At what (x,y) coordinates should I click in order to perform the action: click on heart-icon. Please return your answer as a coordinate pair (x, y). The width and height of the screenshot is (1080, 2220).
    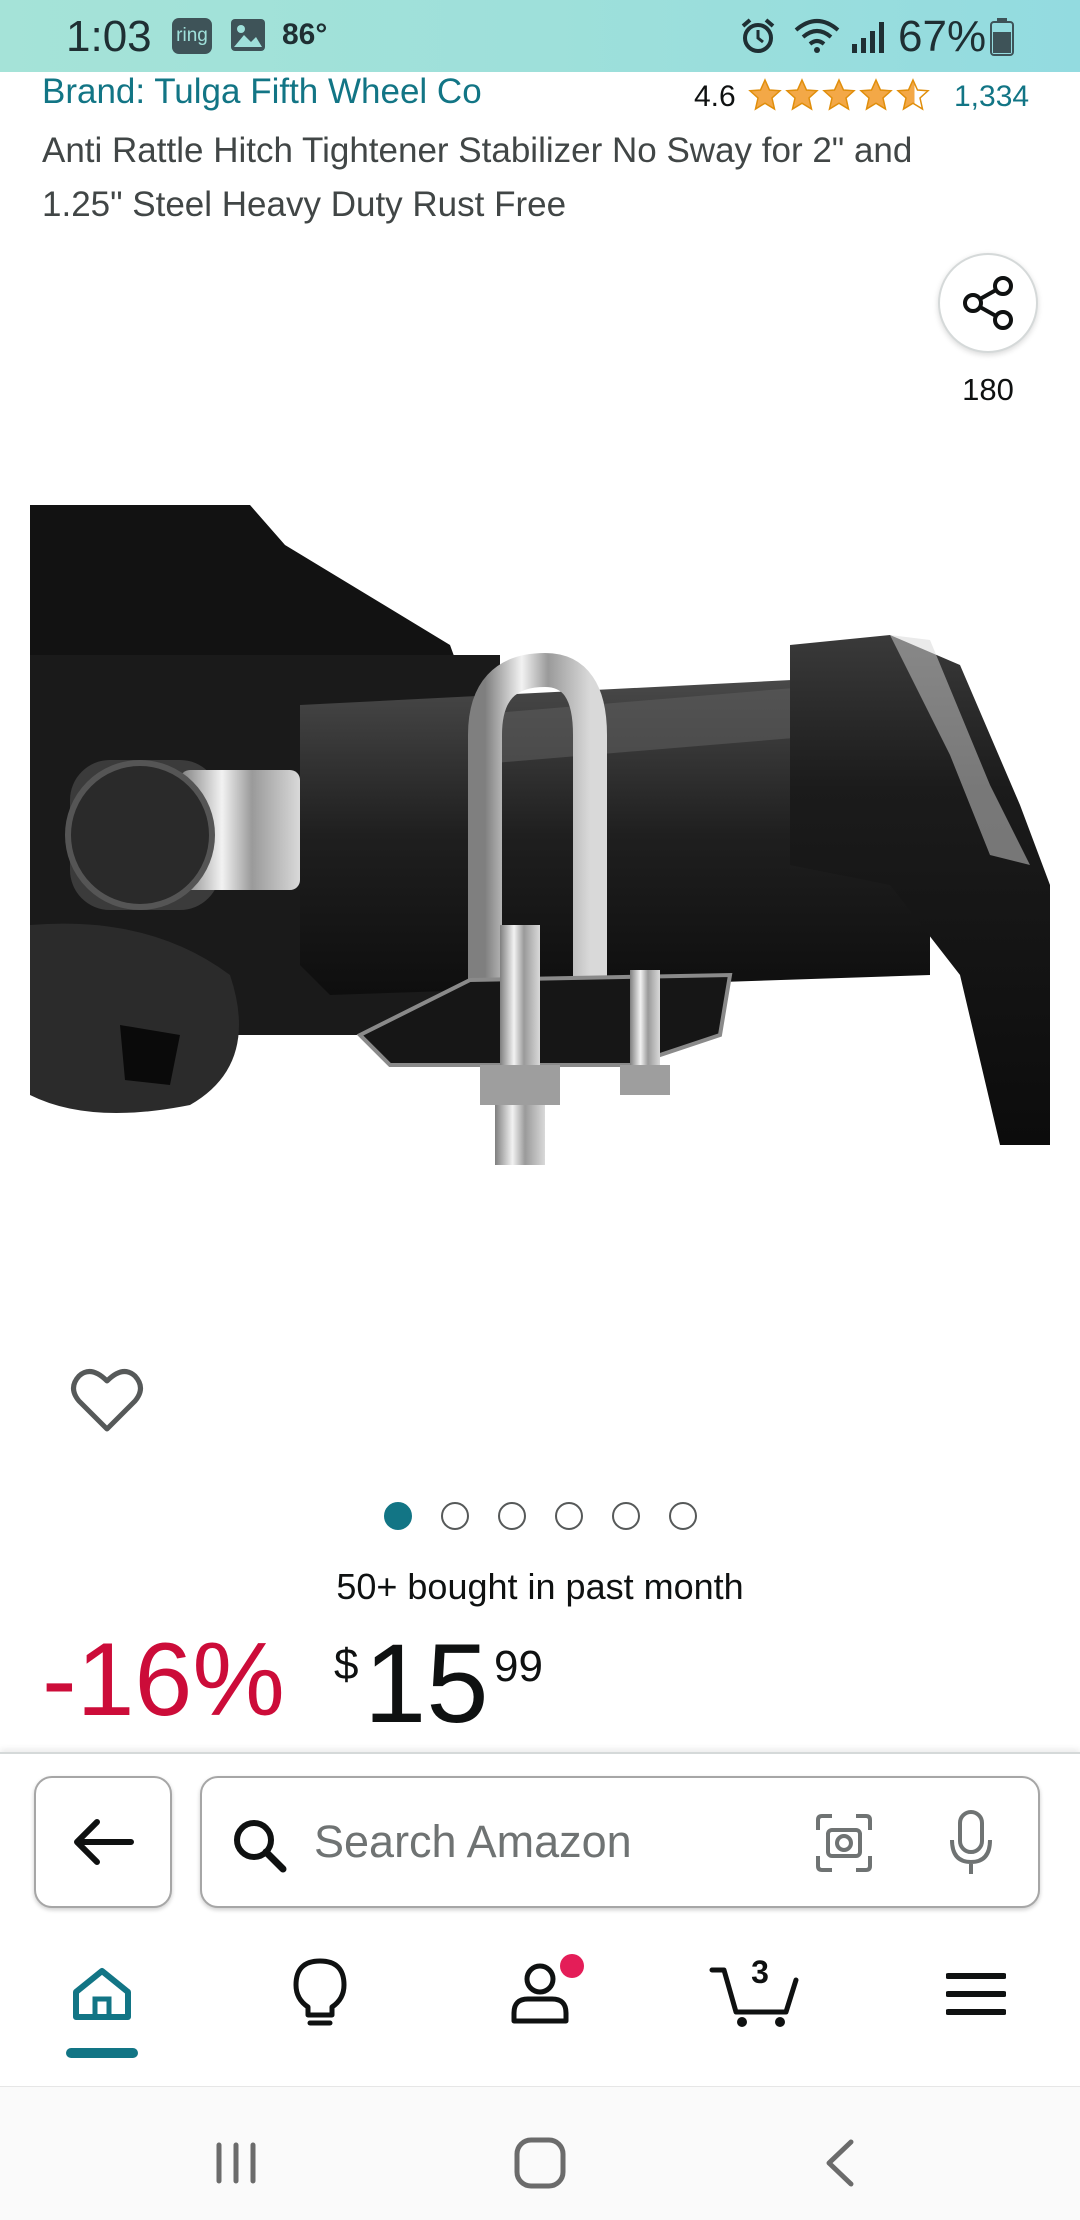
    Looking at the image, I should click on (107, 1400).